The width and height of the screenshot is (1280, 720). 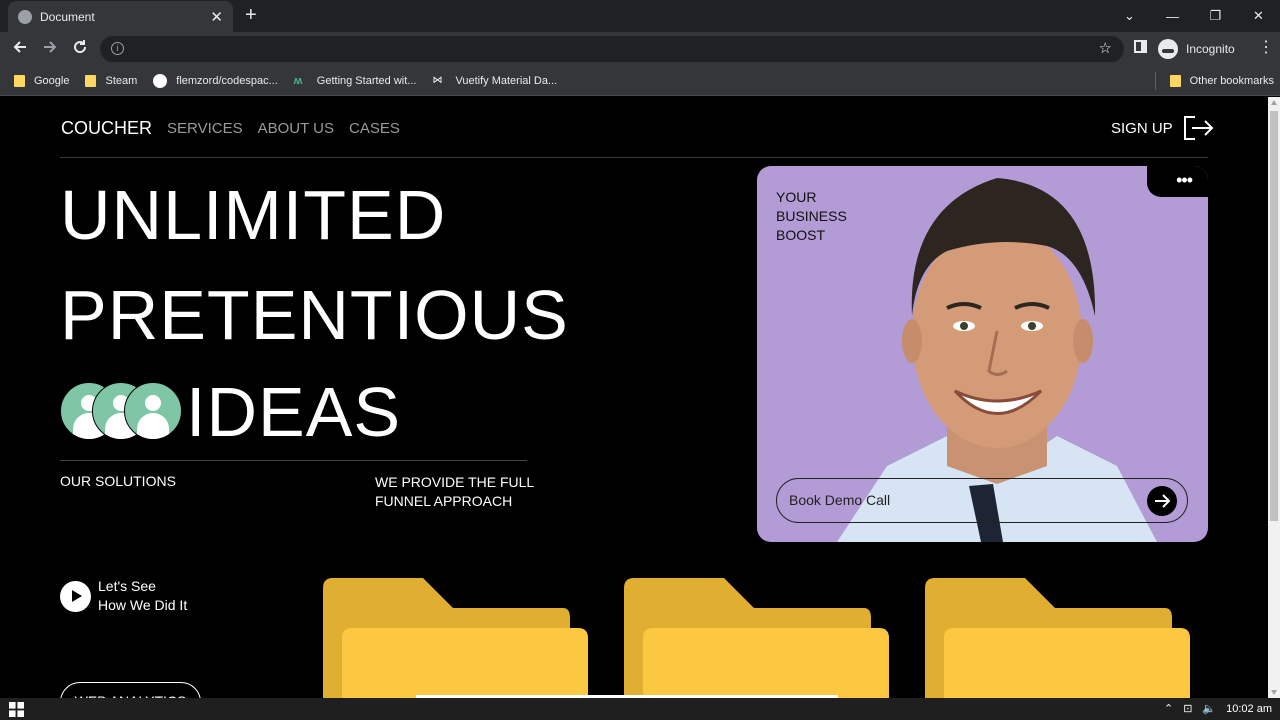 What do you see at coordinates (293, 460) in the screenshot?
I see `hero-divider` at bounding box center [293, 460].